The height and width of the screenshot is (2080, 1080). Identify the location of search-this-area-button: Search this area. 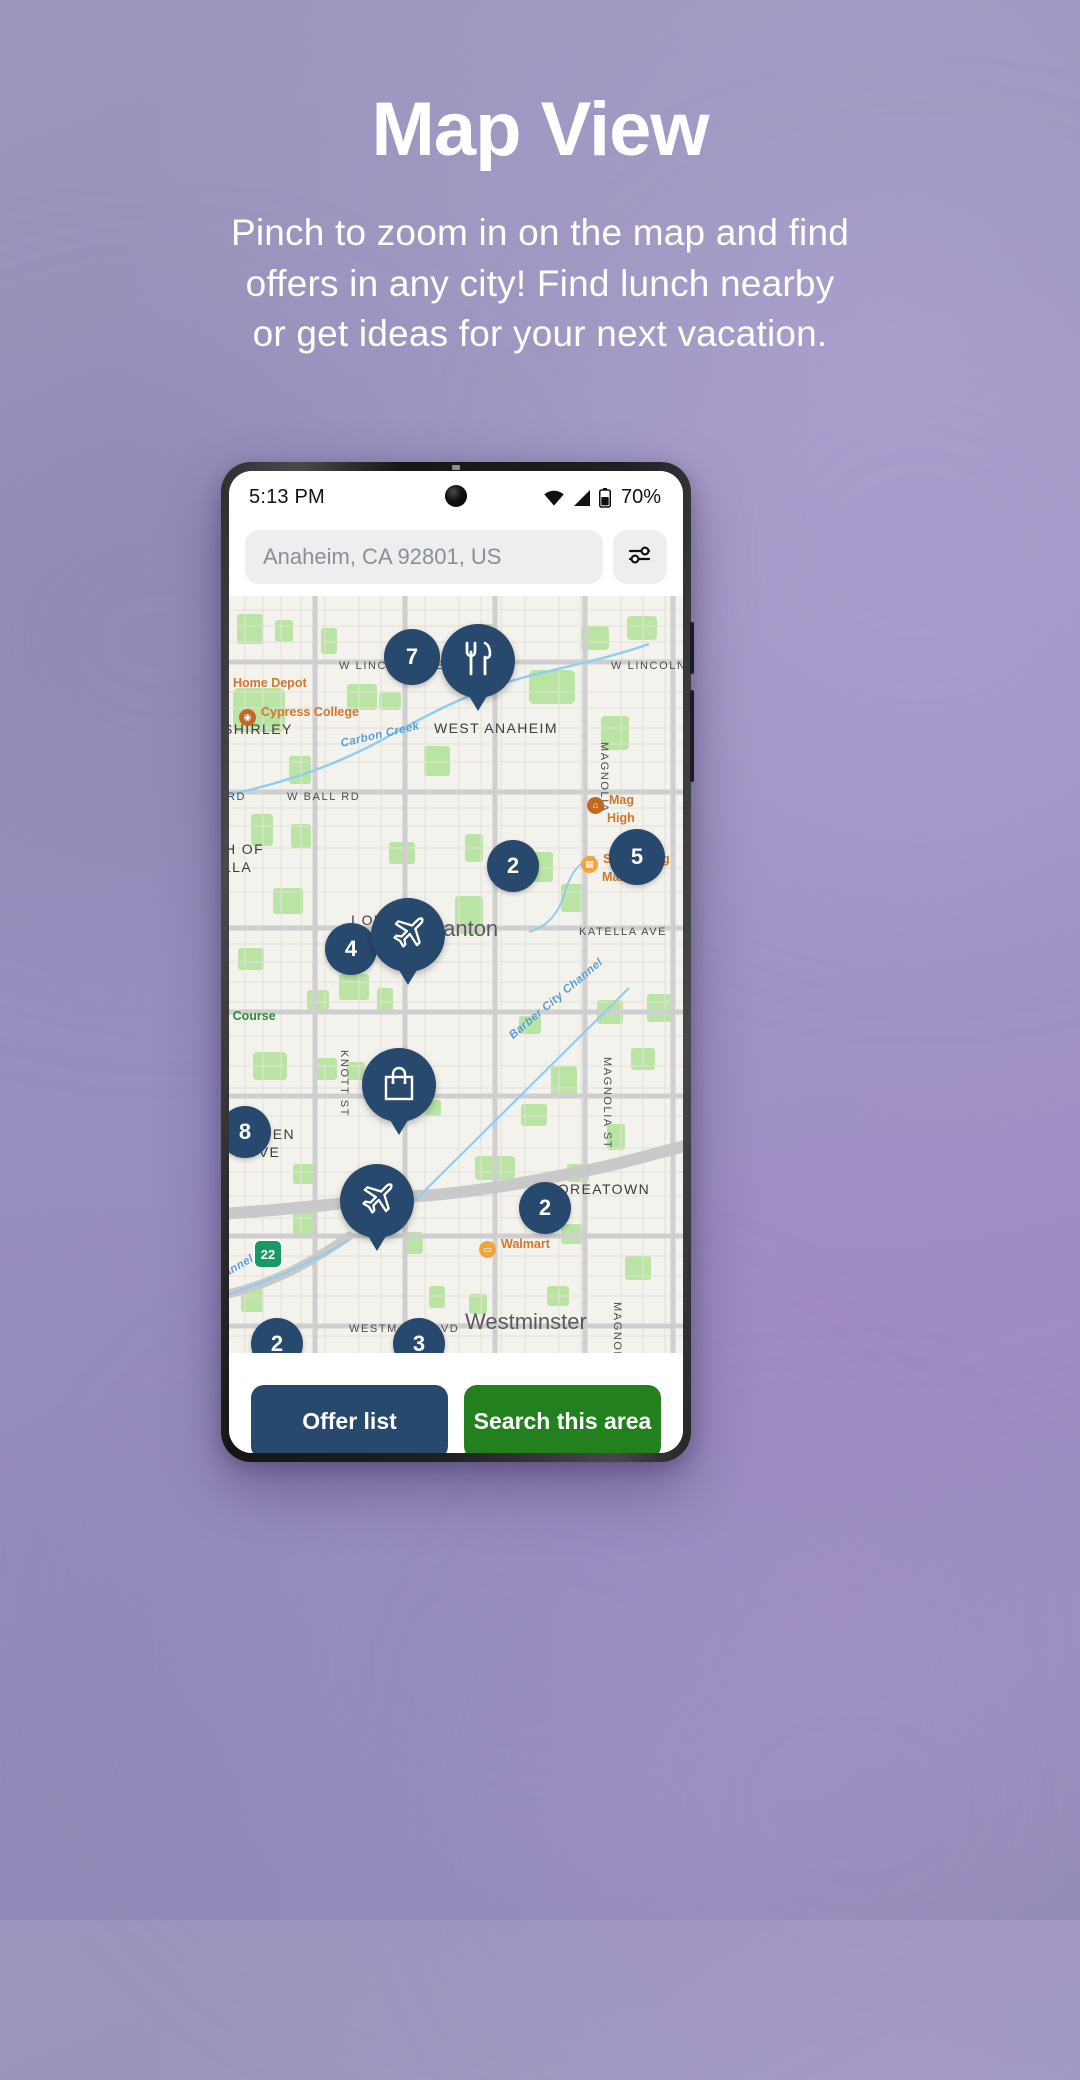
(562, 1418).